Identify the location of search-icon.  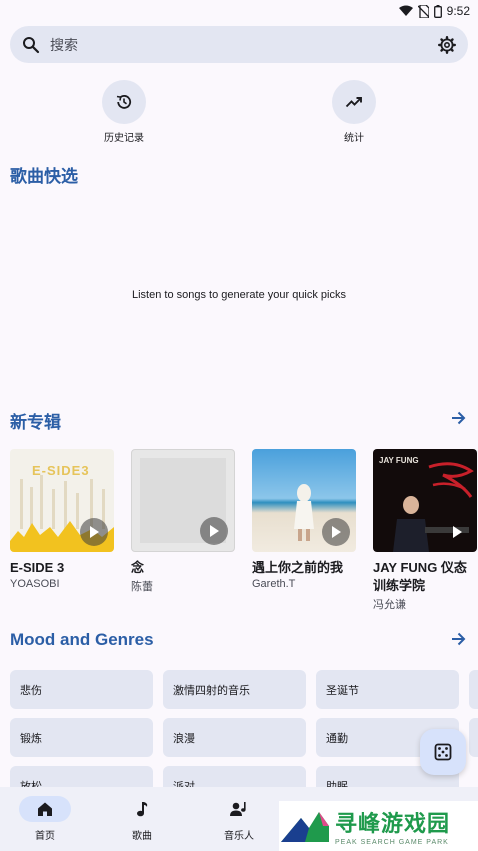
(31, 44).